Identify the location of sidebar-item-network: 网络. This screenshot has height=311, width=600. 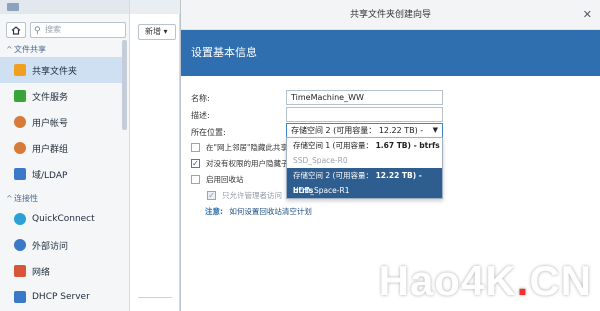
(61, 271).